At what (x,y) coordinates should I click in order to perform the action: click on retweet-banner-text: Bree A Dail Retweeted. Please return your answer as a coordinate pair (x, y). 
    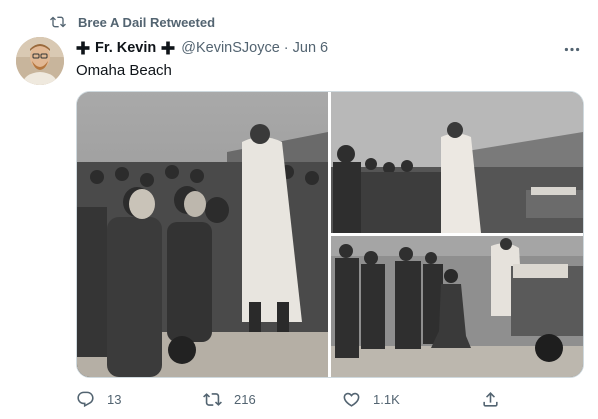
    Looking at the image, I should click on (146, 22).